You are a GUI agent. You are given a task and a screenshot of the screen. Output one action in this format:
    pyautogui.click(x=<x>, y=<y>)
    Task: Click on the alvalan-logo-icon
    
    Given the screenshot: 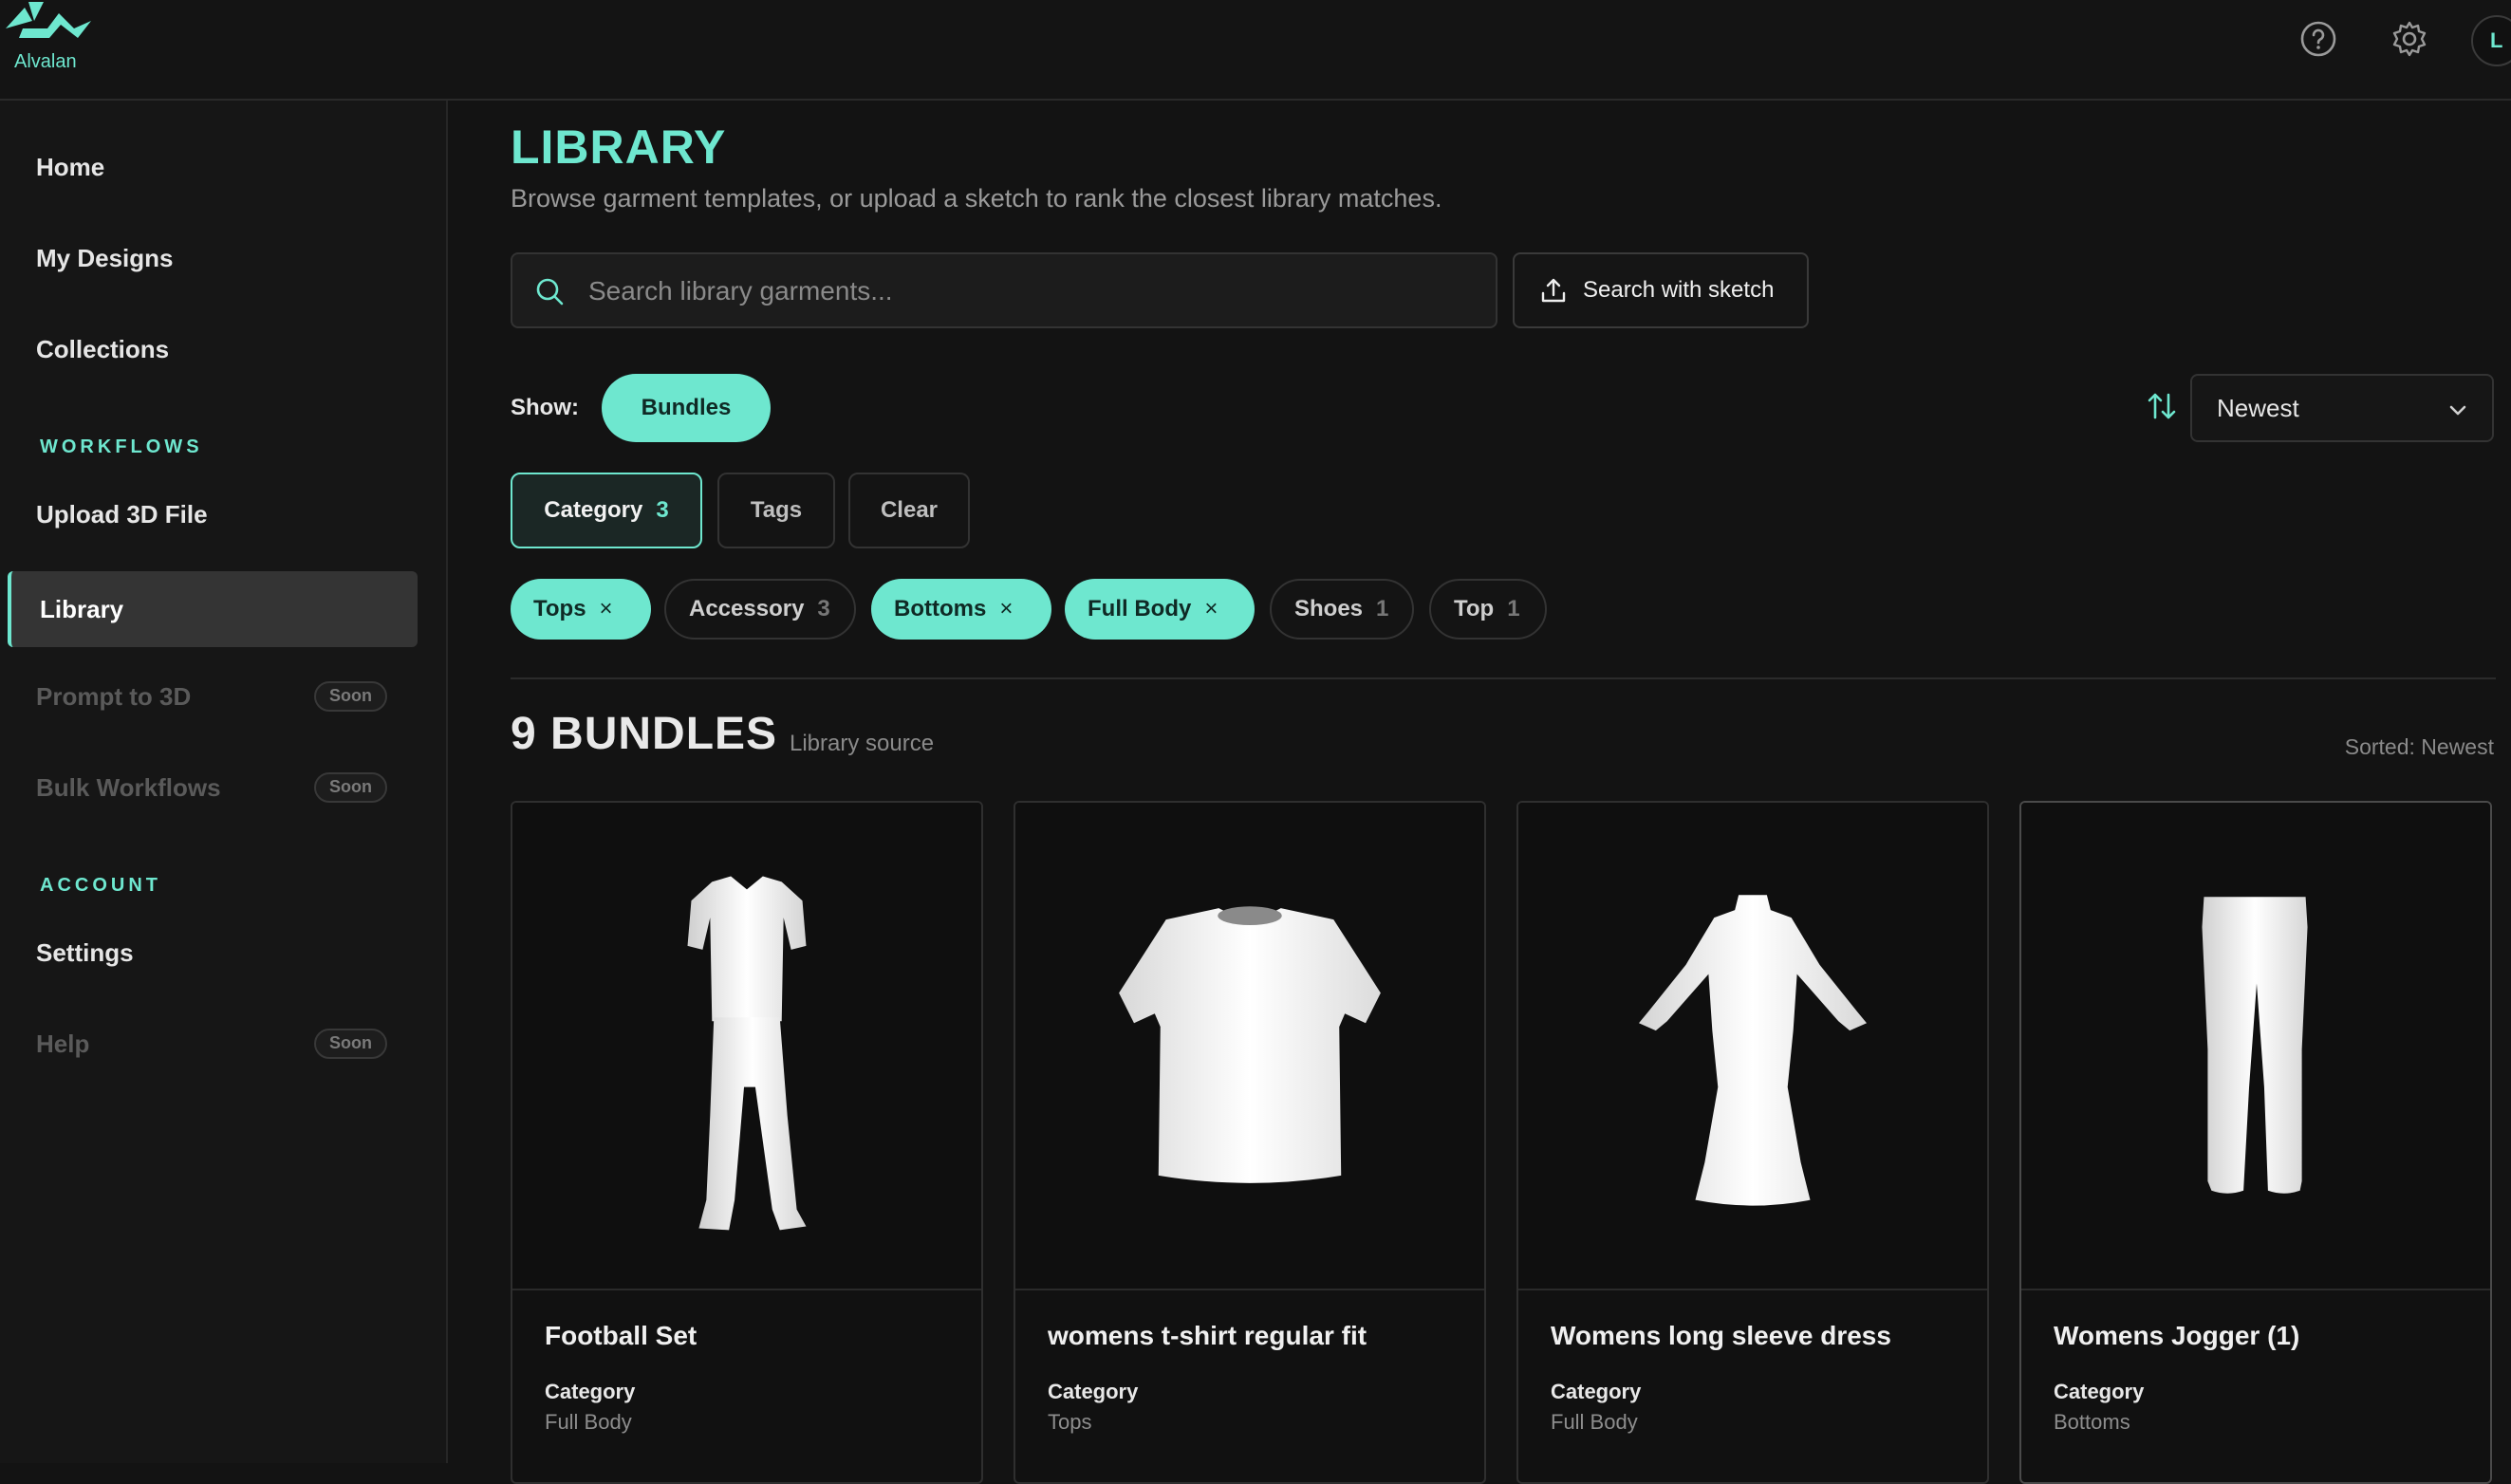 What is the action you would take?
    pyautogui.click(x=48, y=21)
    